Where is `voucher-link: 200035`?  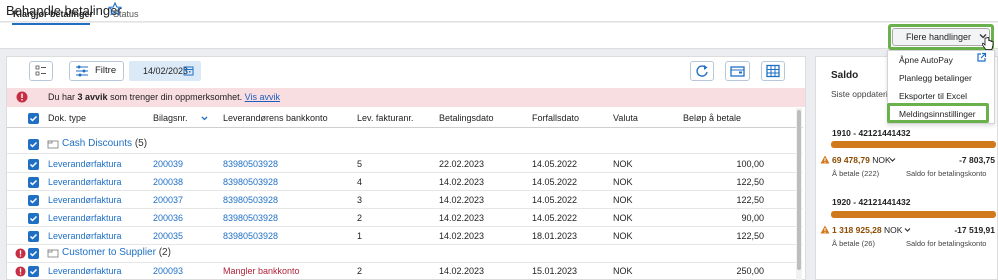
voucher-link: 200035 is located at coordinates (168, 236).